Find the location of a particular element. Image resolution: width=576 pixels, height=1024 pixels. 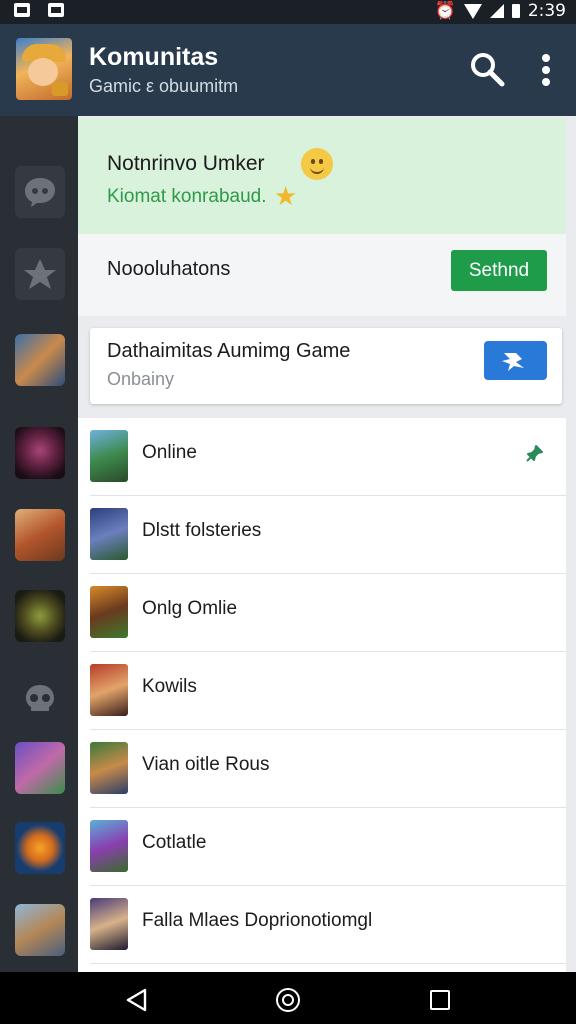

list-item-label: Dlstt folsteries is located at coordinates (202, 530).